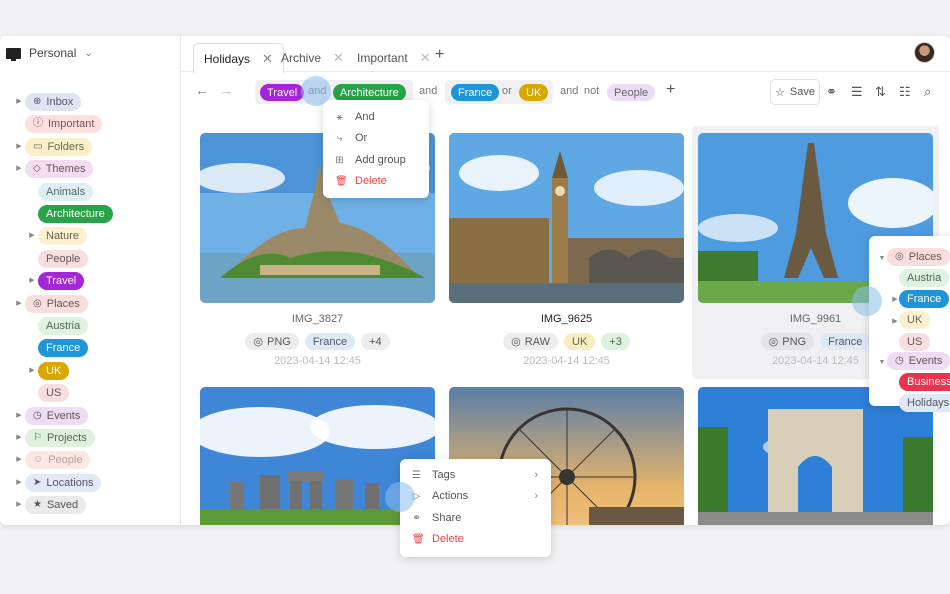 This screenshot has width=950, height=594. What do you see at coordinates (924, 52) in the screenshot?
I see `avatar` at bounding box center [924, 52].